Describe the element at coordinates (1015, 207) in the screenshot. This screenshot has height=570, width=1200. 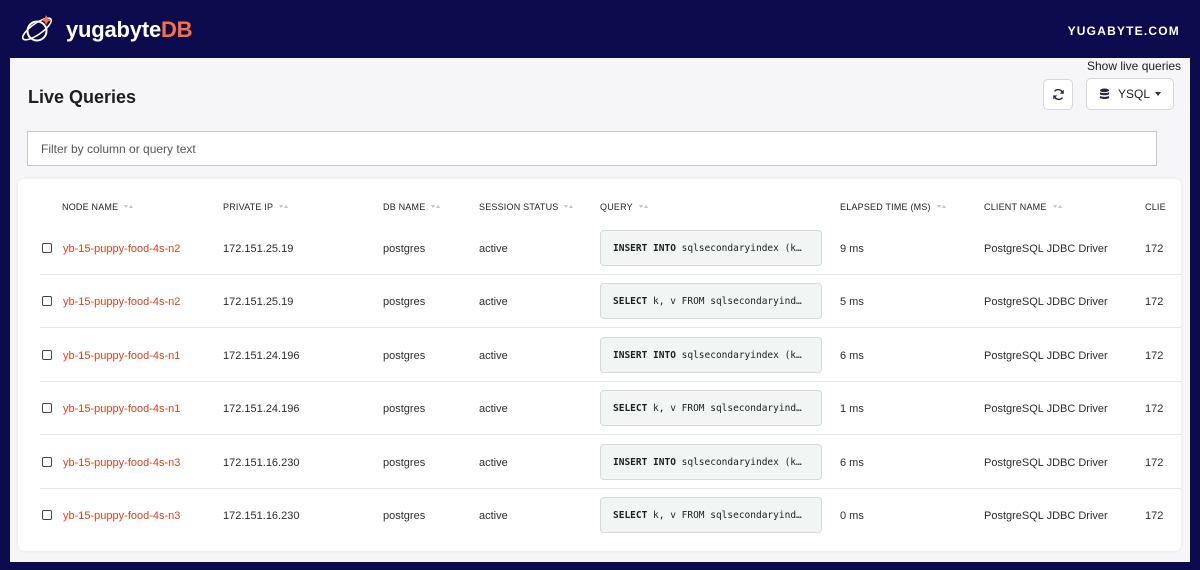
I see `column-header-label: CLIENT NAME` at that location.